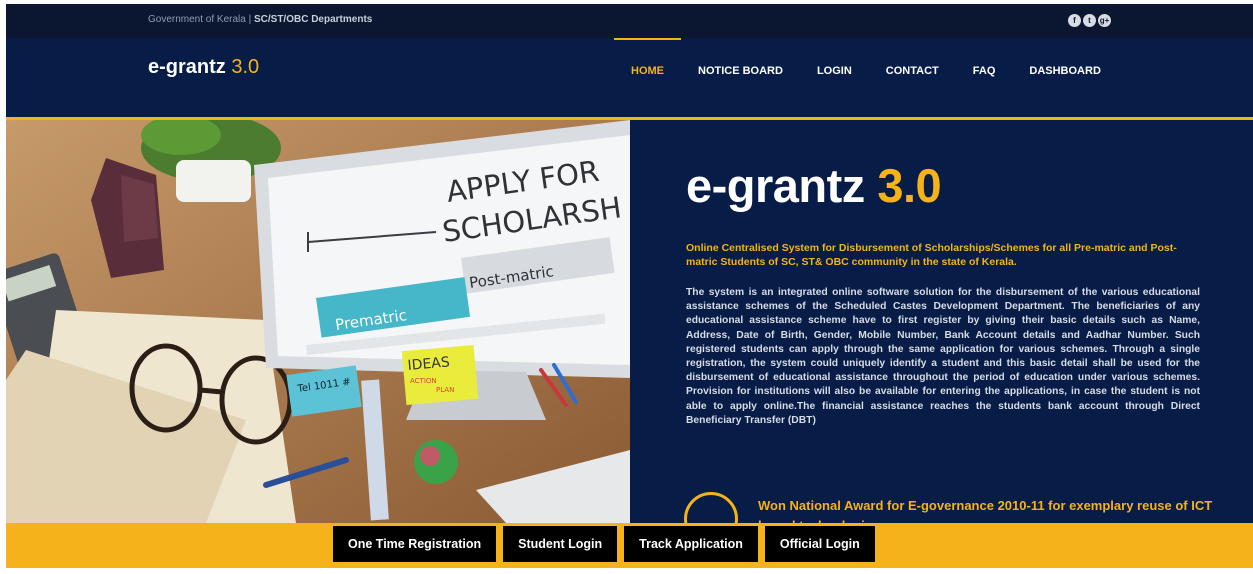 Image resolution: width=1253 pixels, height=574 pixels. I want to click on note-action-text: ACTION, so click(423, 381).